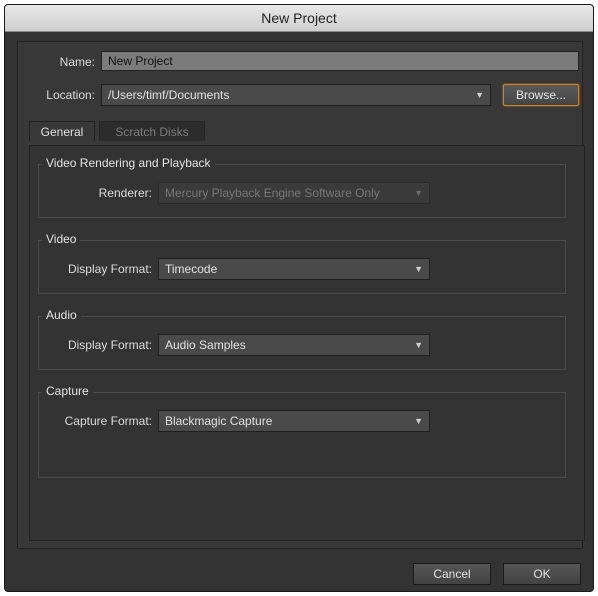  What do you see at coordinates (169, 95) in the screenshot?
I see `location-value: /Users/timf/Documents` at bounding box center [169, 95].